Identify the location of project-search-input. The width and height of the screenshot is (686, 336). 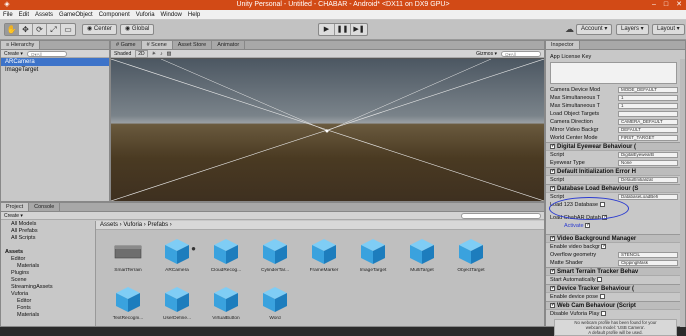
(501, 215).